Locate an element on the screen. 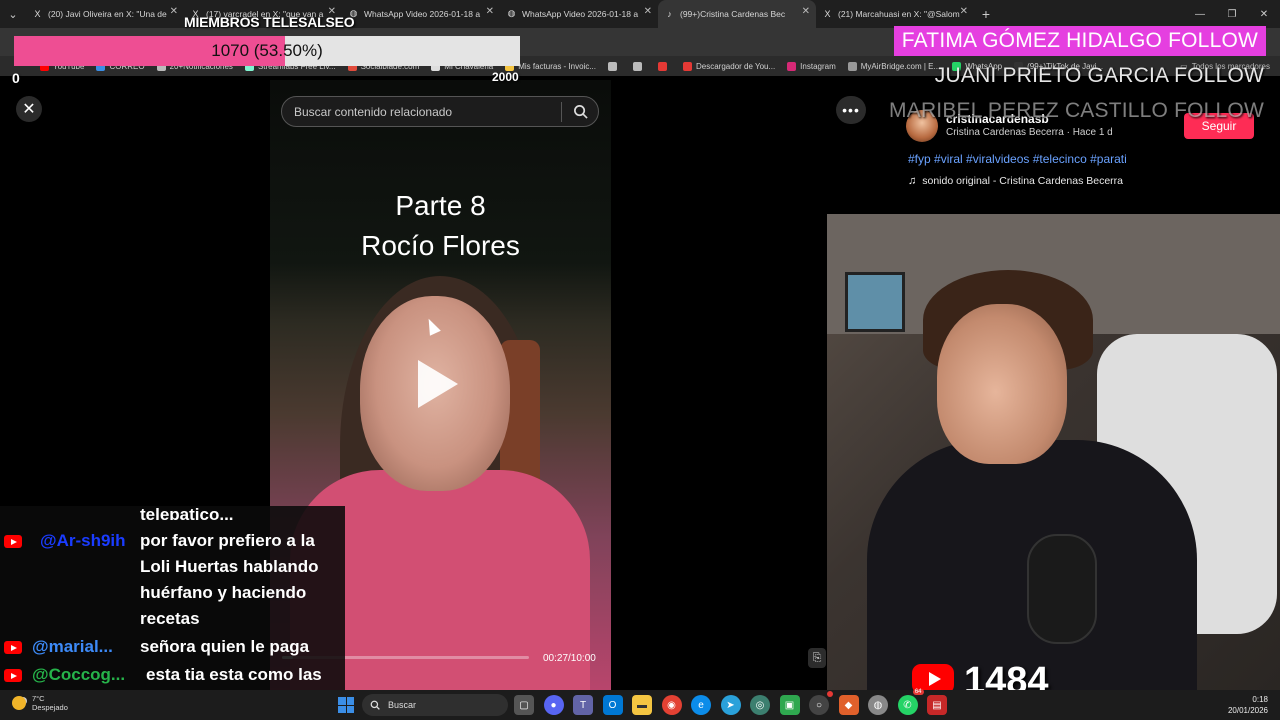 Image resolution: width=1280 pixels, height=720 pixels. weather-desc: Despejado is located at coordinates (50, 707).